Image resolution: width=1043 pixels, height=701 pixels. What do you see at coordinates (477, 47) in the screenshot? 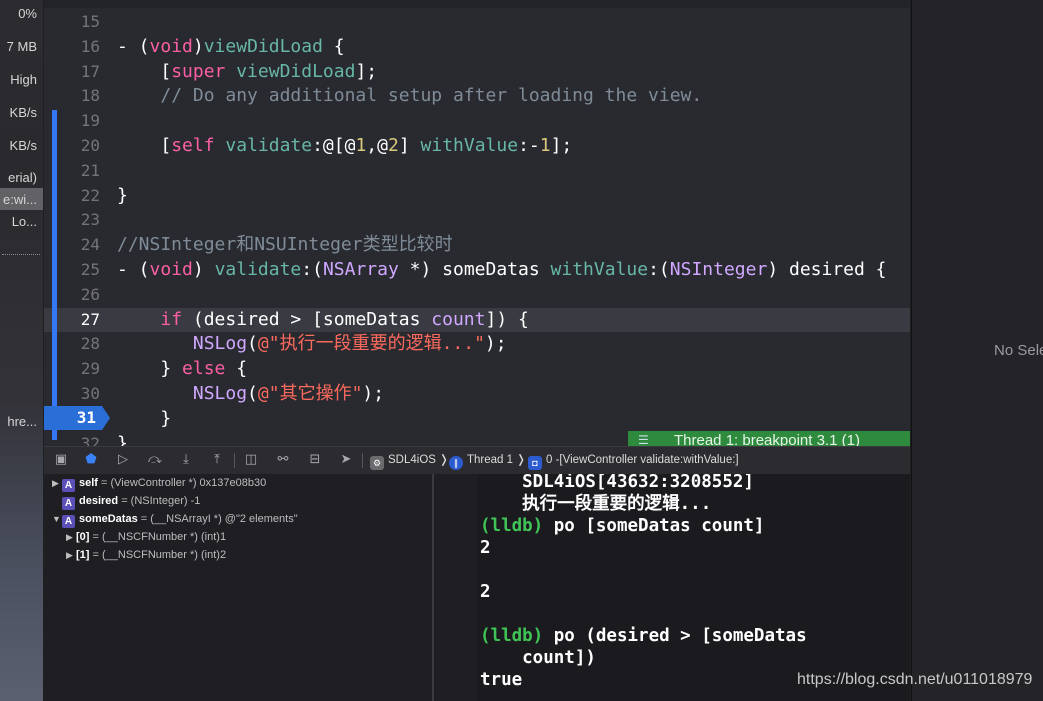
I see `code-line: 16 - (void)viewDidLoad {` at bounding box center [477, 47].